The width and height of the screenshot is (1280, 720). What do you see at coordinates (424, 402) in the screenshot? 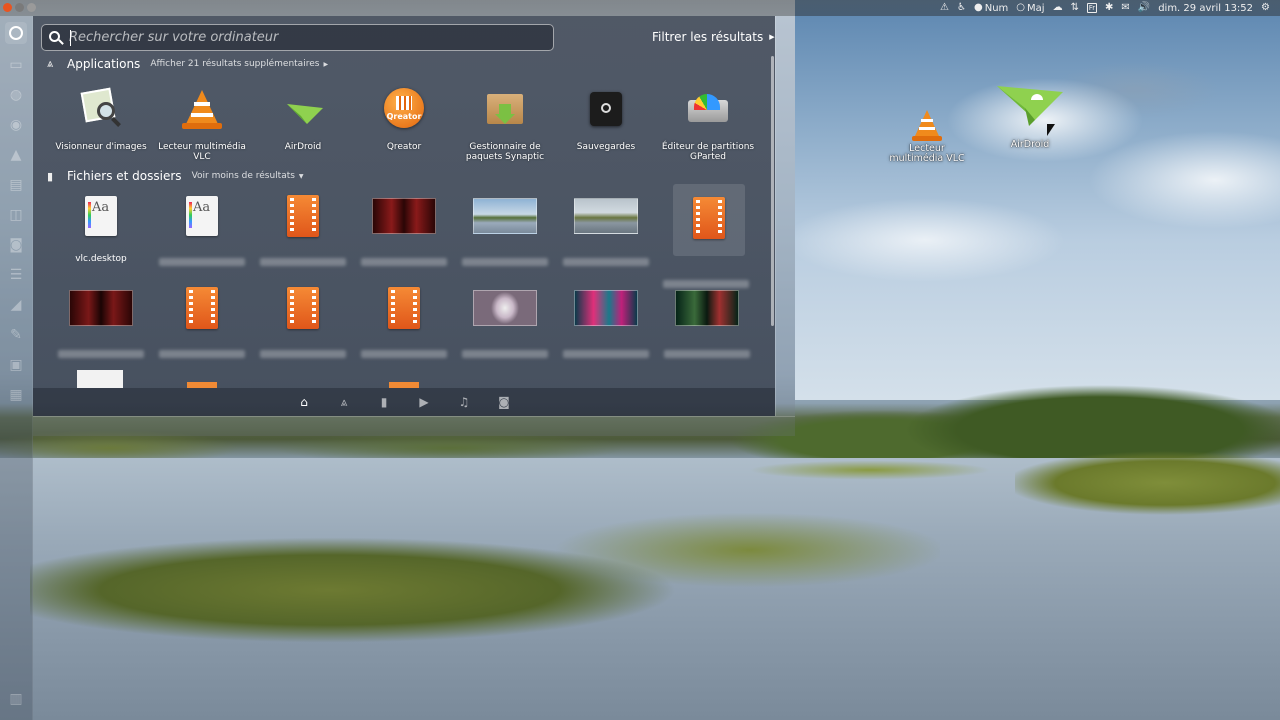
I see `video-lens-icon: ▶` at bounding box center [424, 402].